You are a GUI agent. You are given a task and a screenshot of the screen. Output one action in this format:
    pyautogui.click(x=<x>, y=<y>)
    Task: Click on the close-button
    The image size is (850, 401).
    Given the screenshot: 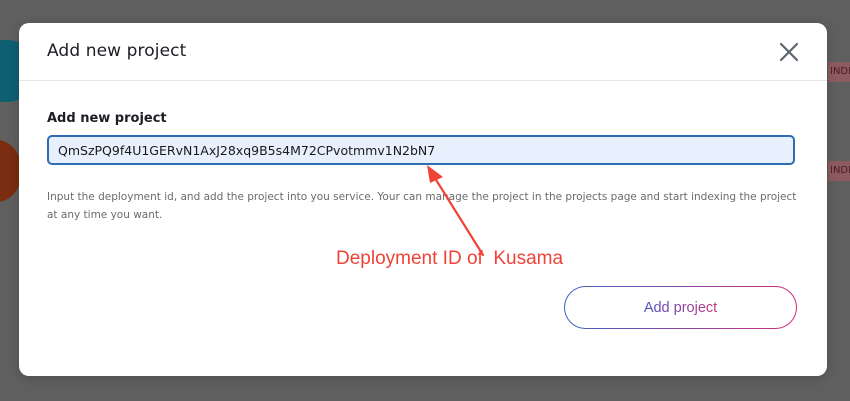 What is the action you would take?
    pyautogui.click(x=789, y=52)
    